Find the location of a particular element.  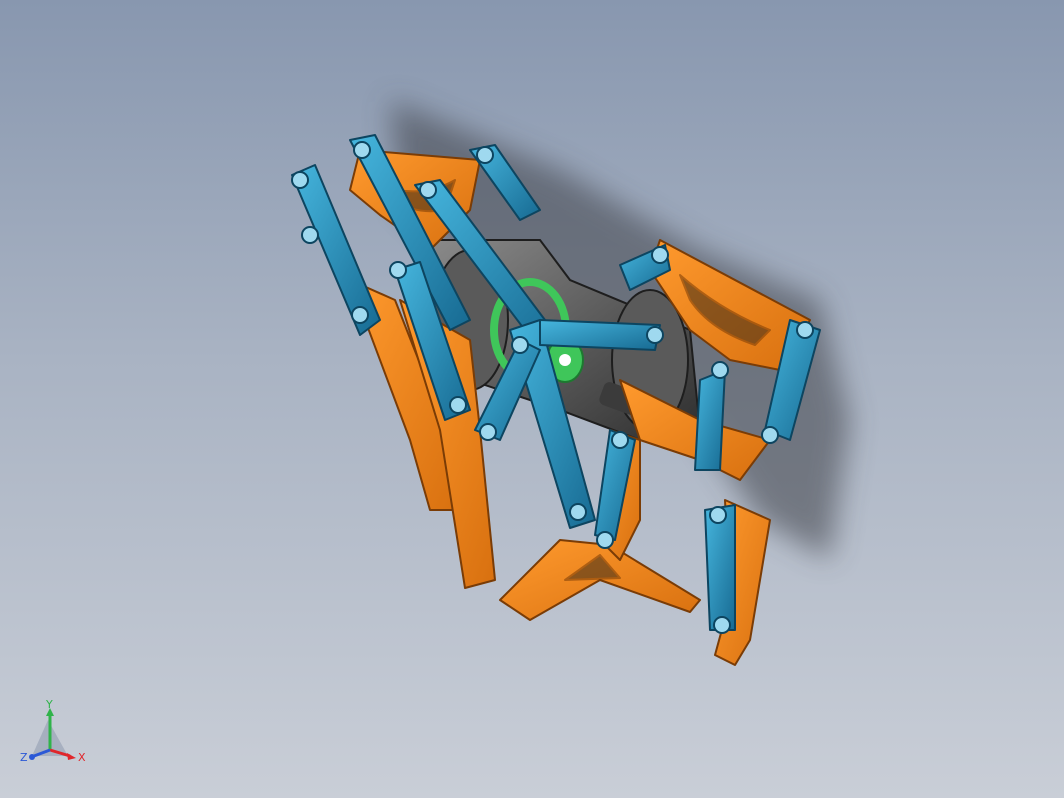

x-axis-arrow-icon is located at coordinates (71, 756).